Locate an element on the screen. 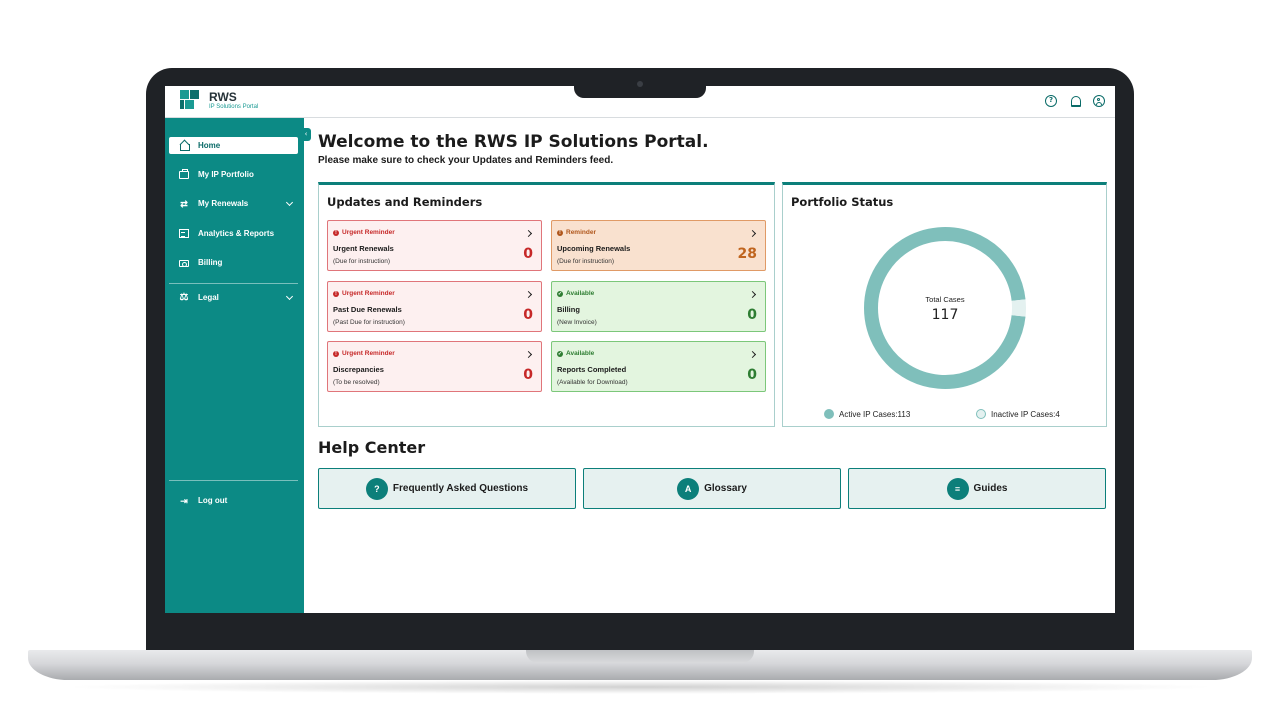 The image size is (1280, 720). tile-name: Discrepancies is located at coordinates (358, 369).